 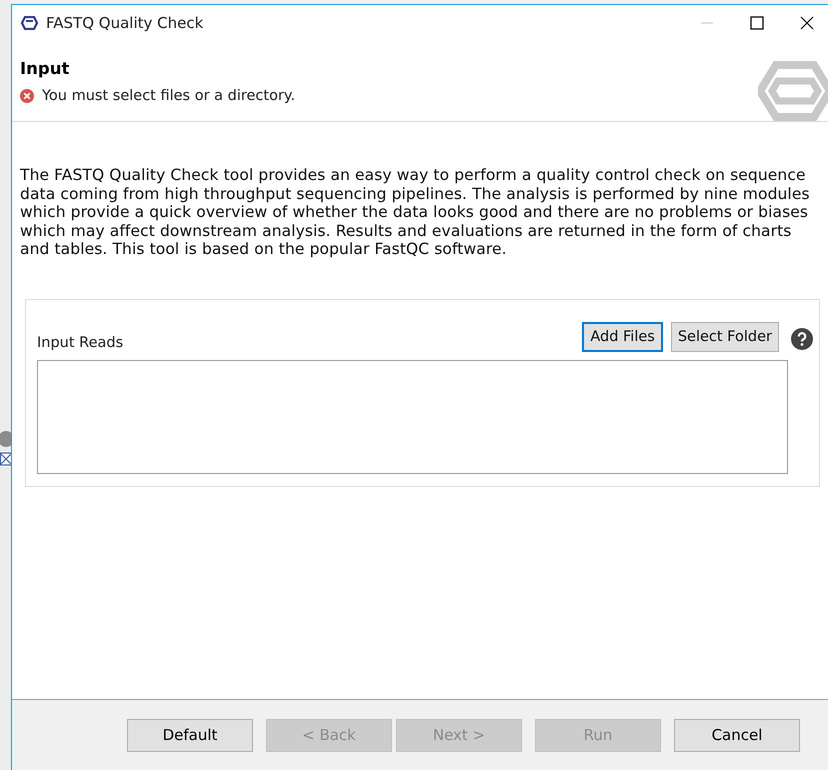 I want to click on description-text: The FASTQ Quality Check tool provides an easy way to perform a quality control check on sequence data coming from high throughput sequencing pipelines. The analysis is performed by nine modules which provide a quick overview of whether the data looks good and there are no problems or biases which may affect downstream analysis. Results and evaluations are returned in the form of charts and tables. This tool is based on the popular FastQC software., so click(x=415, y=212).